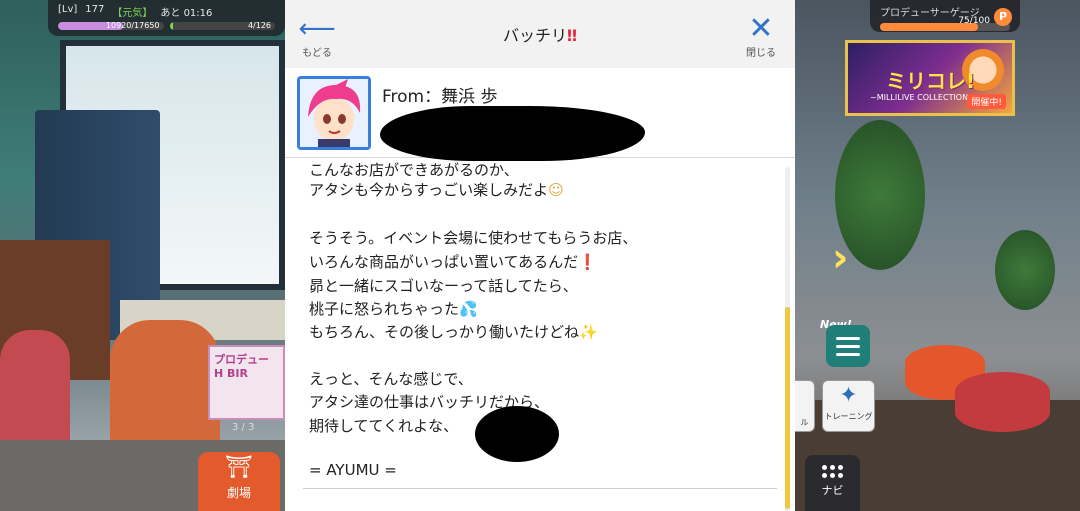  Describe the element at coordinates (68, 9) in the screenshot. I see `level-label: [Lv]` at that location.